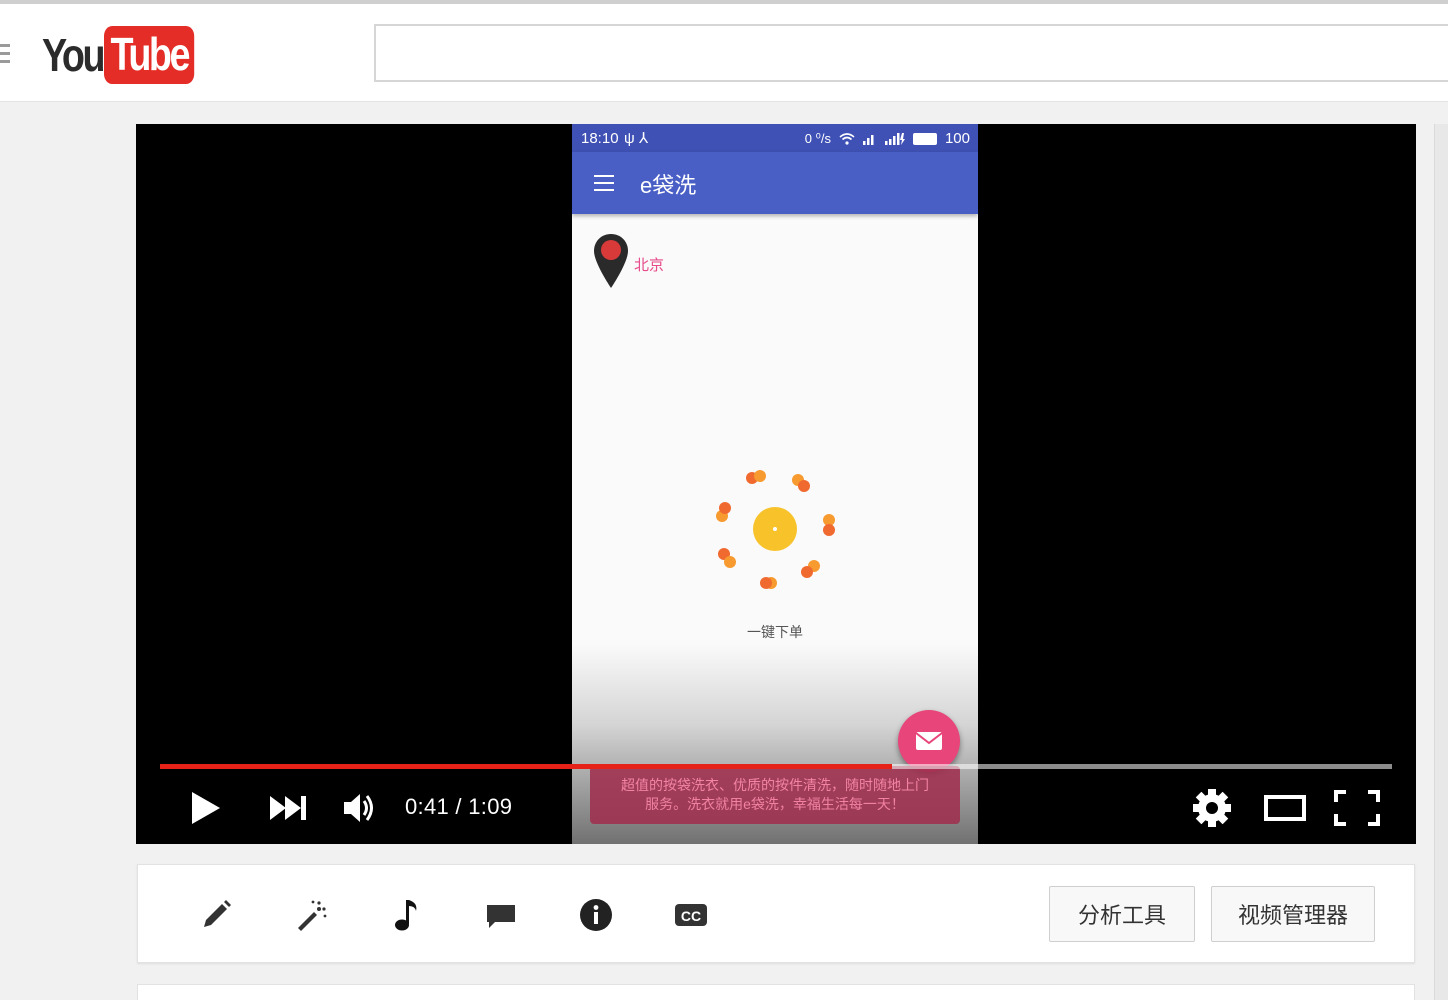 The image size is (1448, 1000). Describe the element at coordinates (206, 808) in the screenshot. I see `play-icon` at that location.